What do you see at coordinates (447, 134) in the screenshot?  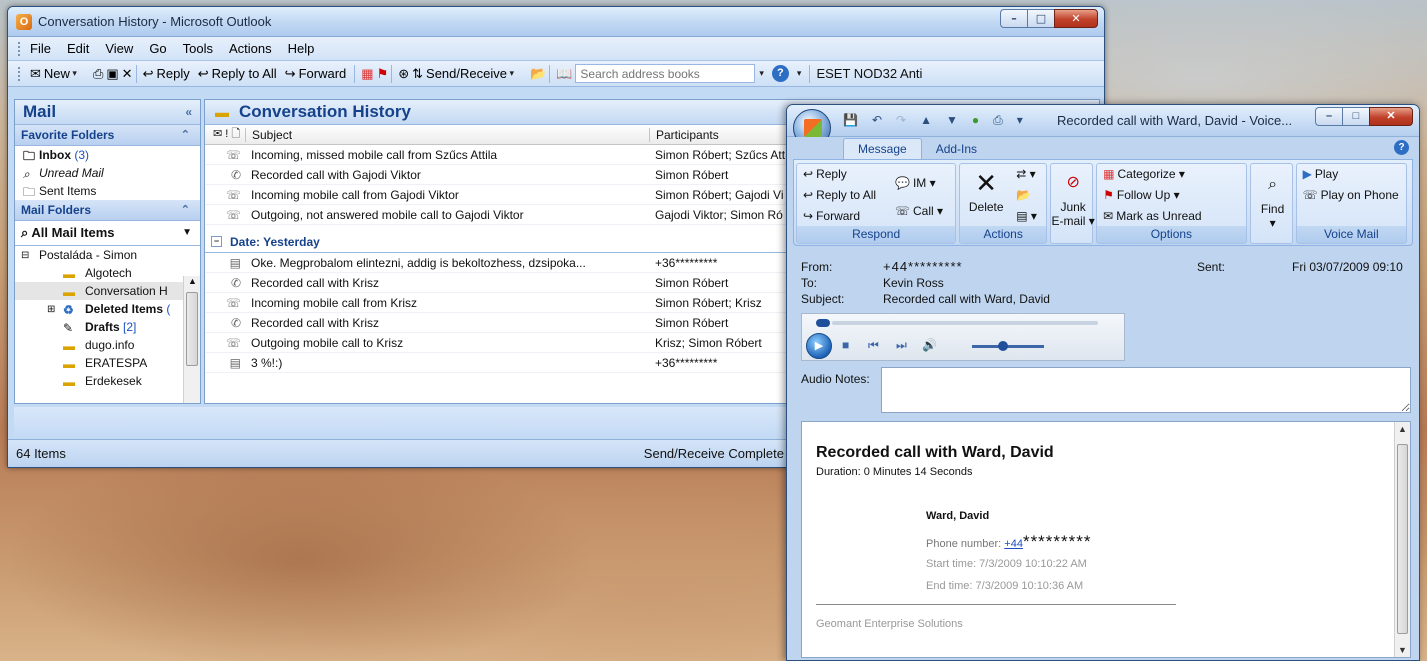 I see `subject-column-header: Subject` at bounding box center [447, 134].